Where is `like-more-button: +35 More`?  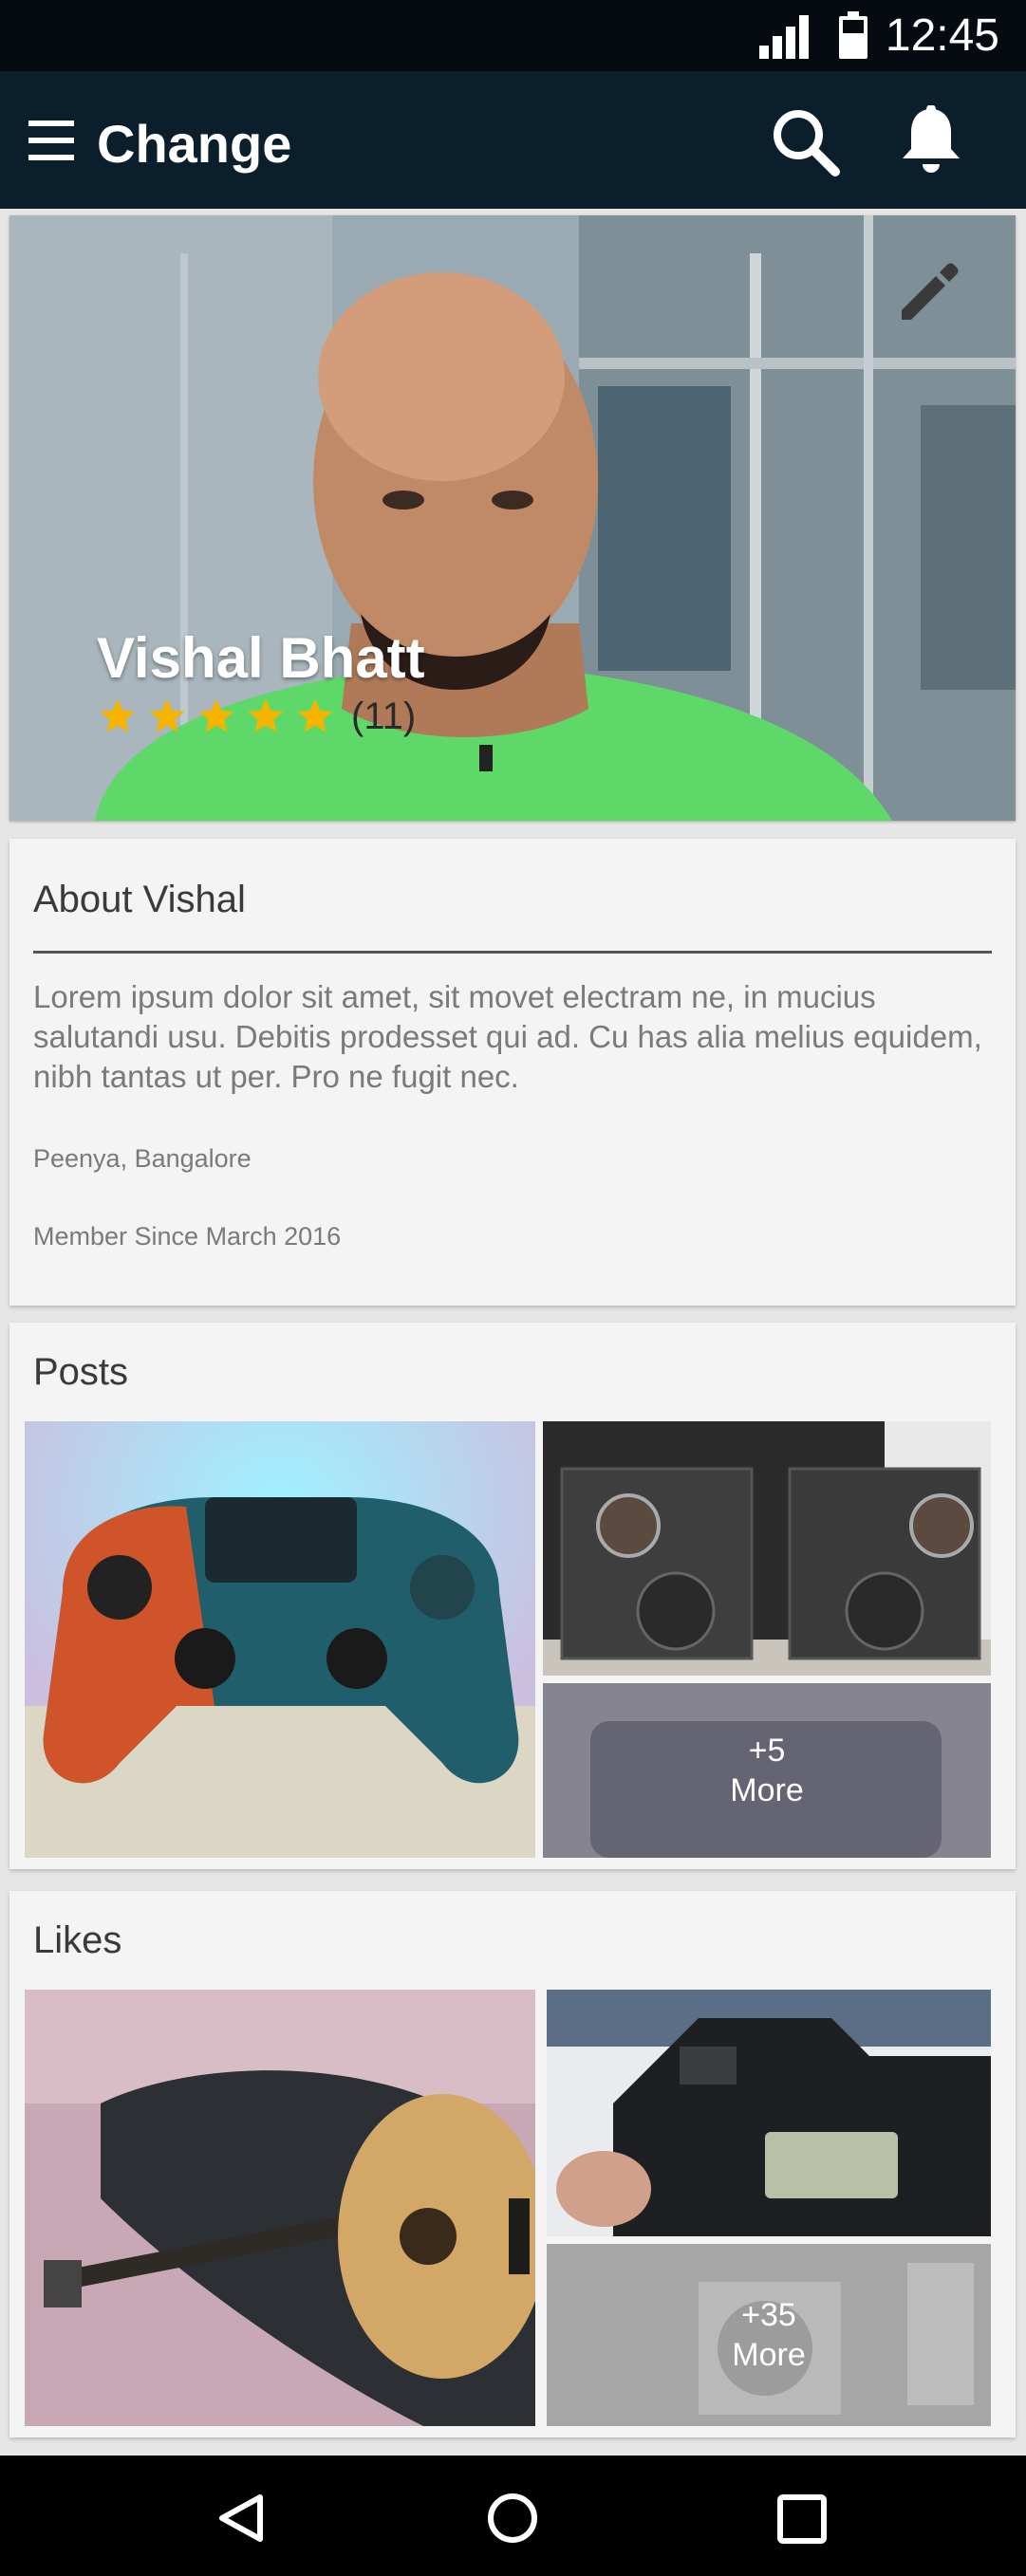
like-more-button: +35 More is located at coordinates (769, 2335).